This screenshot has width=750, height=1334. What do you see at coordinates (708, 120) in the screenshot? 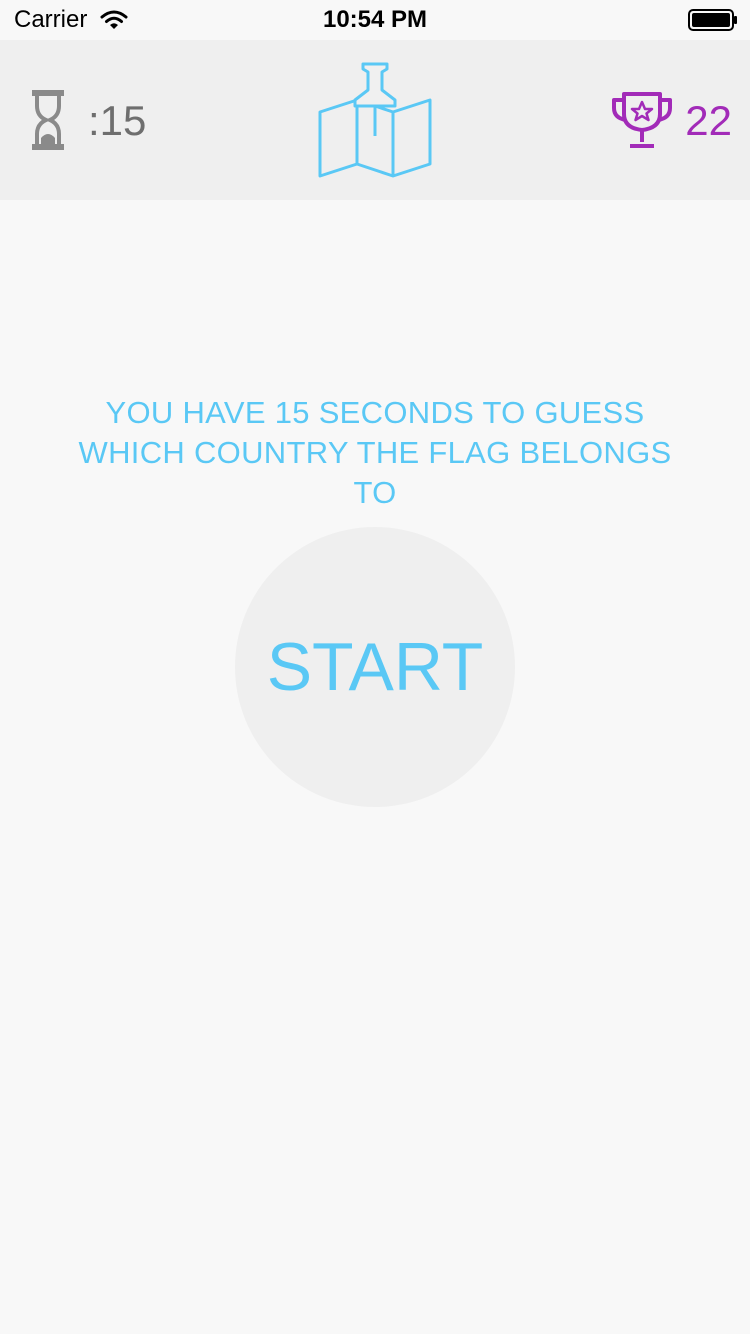
I see `score-value: 22` at bounding box center [708, 120].